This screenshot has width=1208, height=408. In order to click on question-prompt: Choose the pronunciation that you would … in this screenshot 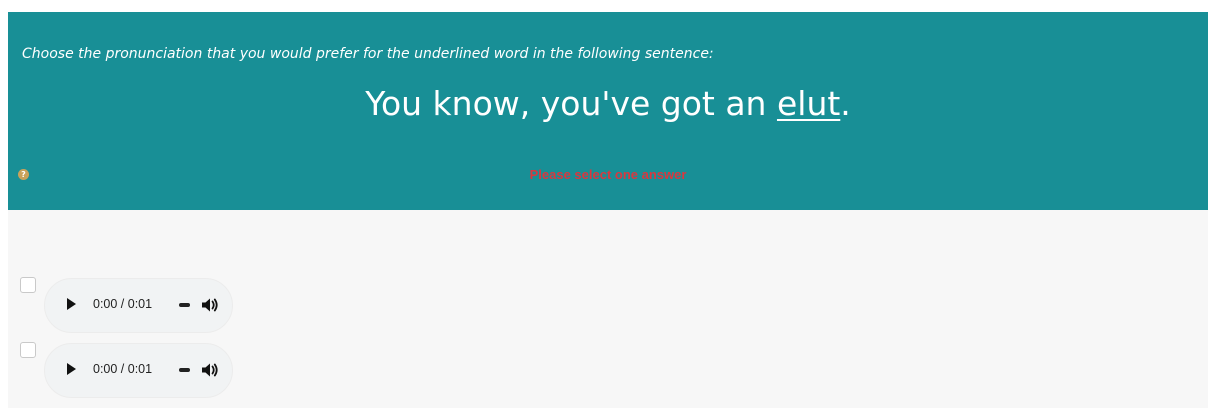, I will do `click(368, 54)`.